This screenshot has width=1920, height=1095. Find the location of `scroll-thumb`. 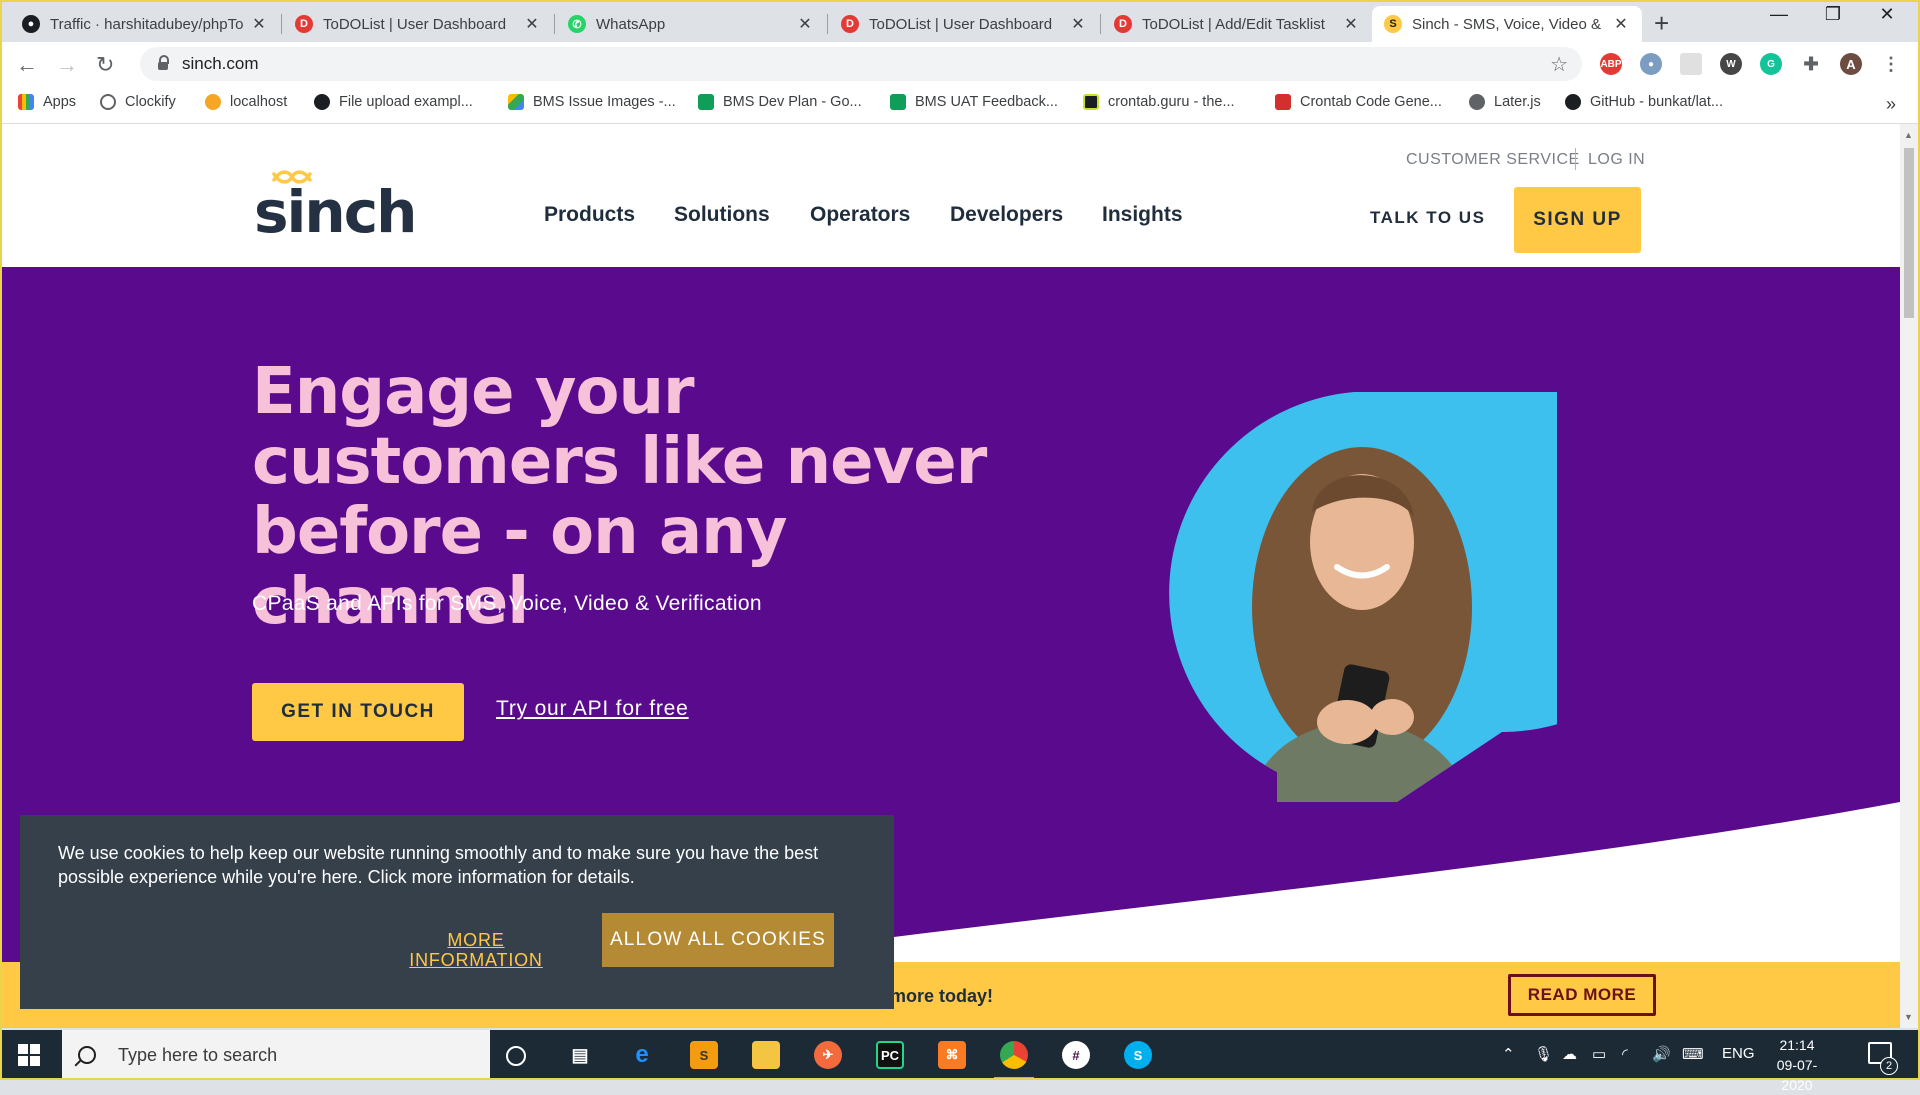

scroll-thumb is located at coordinates (1909, 233).